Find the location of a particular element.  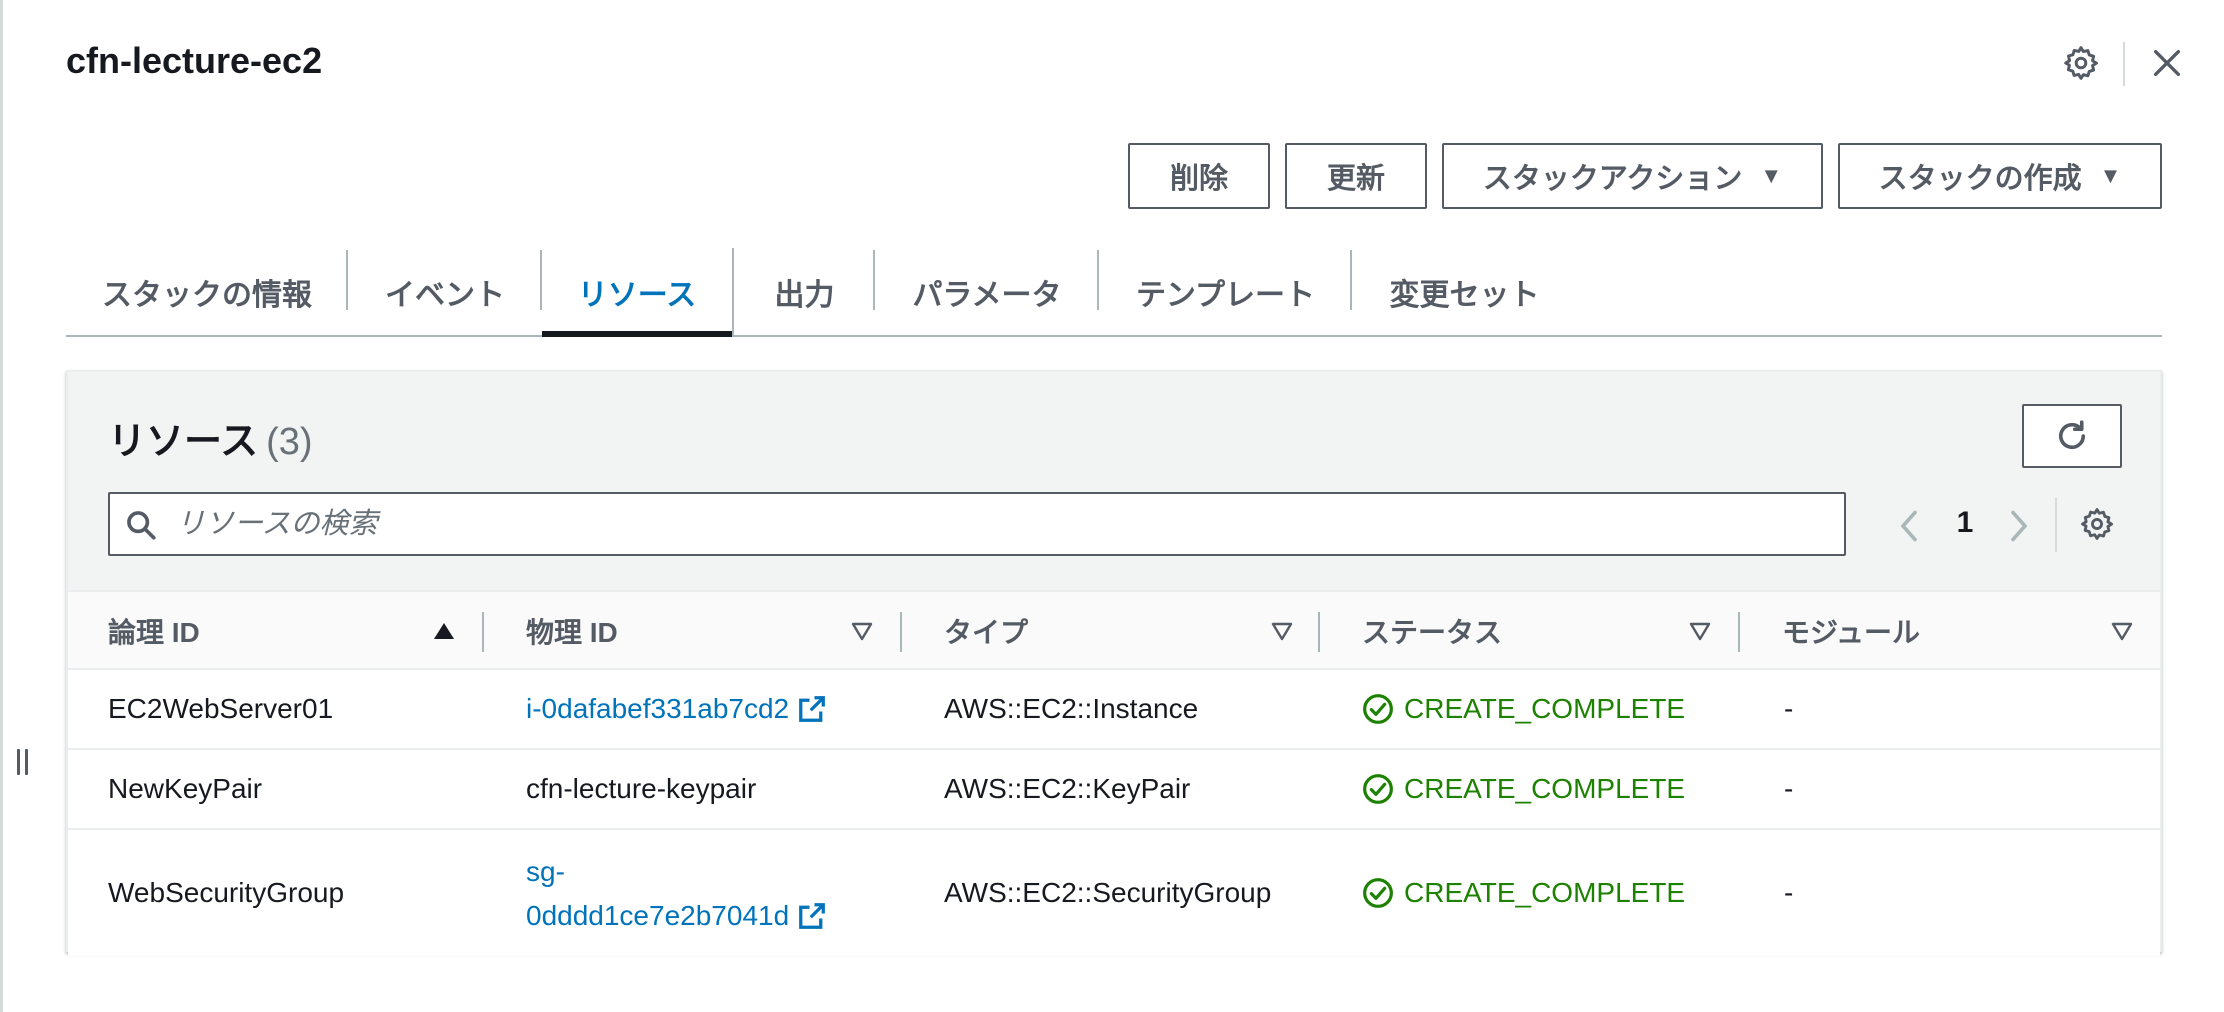

sort-ascending-icon is located at coordinates (444, 631).